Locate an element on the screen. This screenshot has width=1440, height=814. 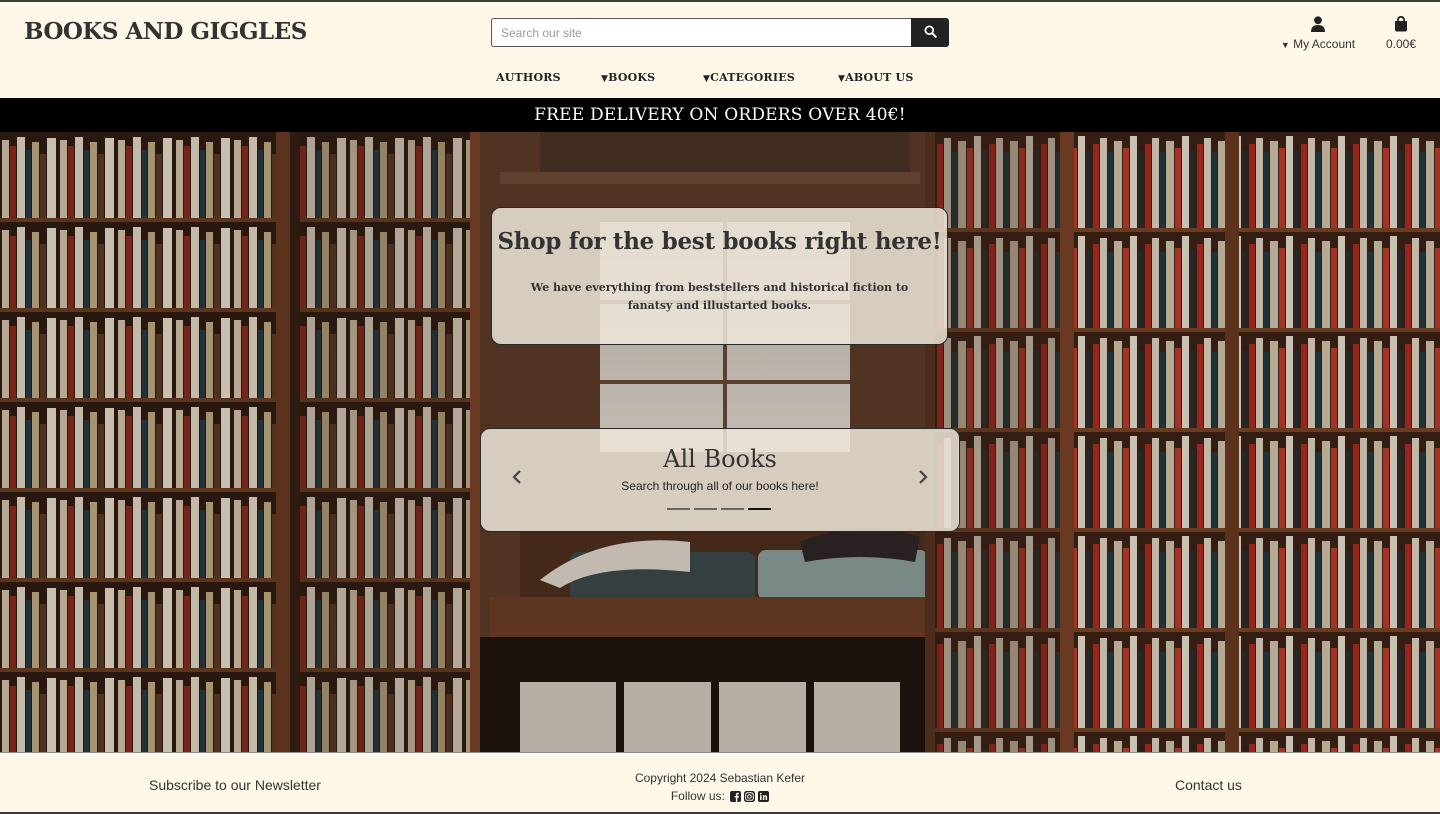
hero-title: Shop for the best books right here! is located at coordinates (719, 241).